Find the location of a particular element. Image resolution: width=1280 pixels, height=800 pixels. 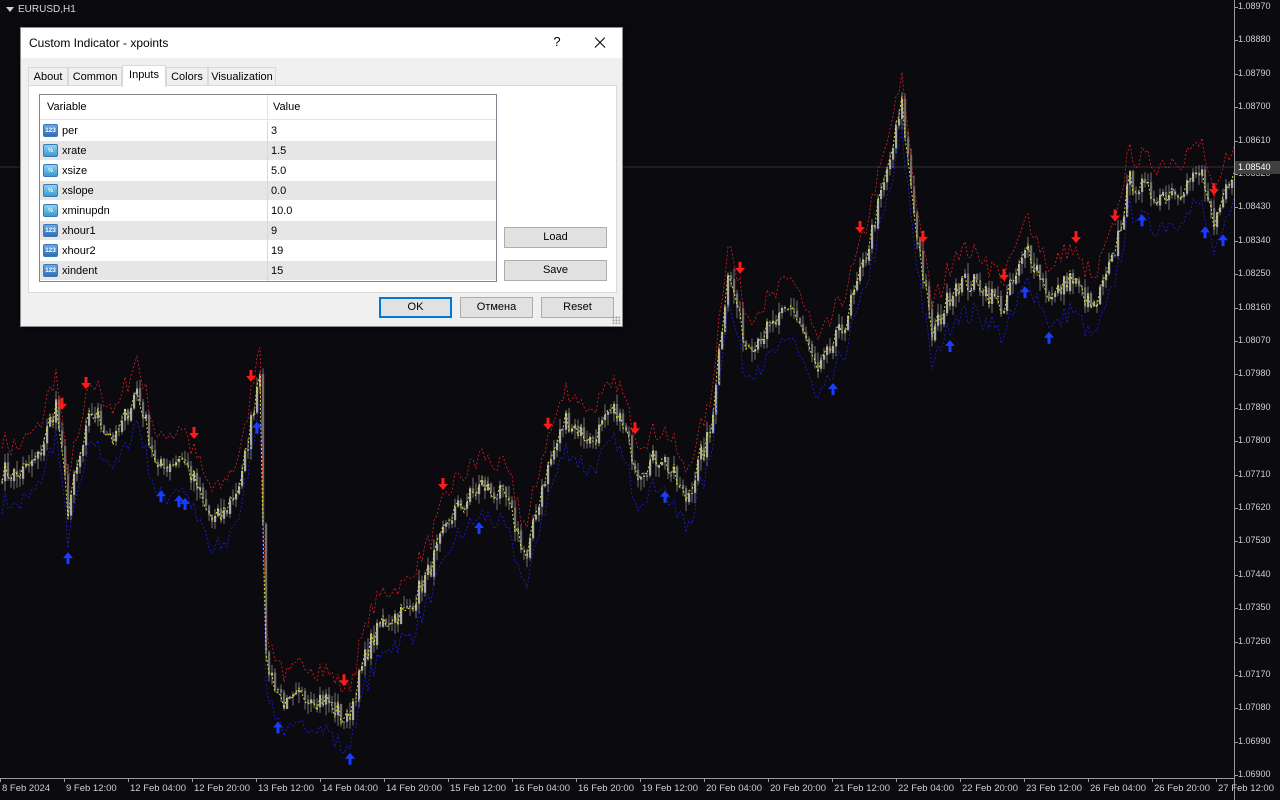

variable-value: 19 is located at coordinates (277, 251).